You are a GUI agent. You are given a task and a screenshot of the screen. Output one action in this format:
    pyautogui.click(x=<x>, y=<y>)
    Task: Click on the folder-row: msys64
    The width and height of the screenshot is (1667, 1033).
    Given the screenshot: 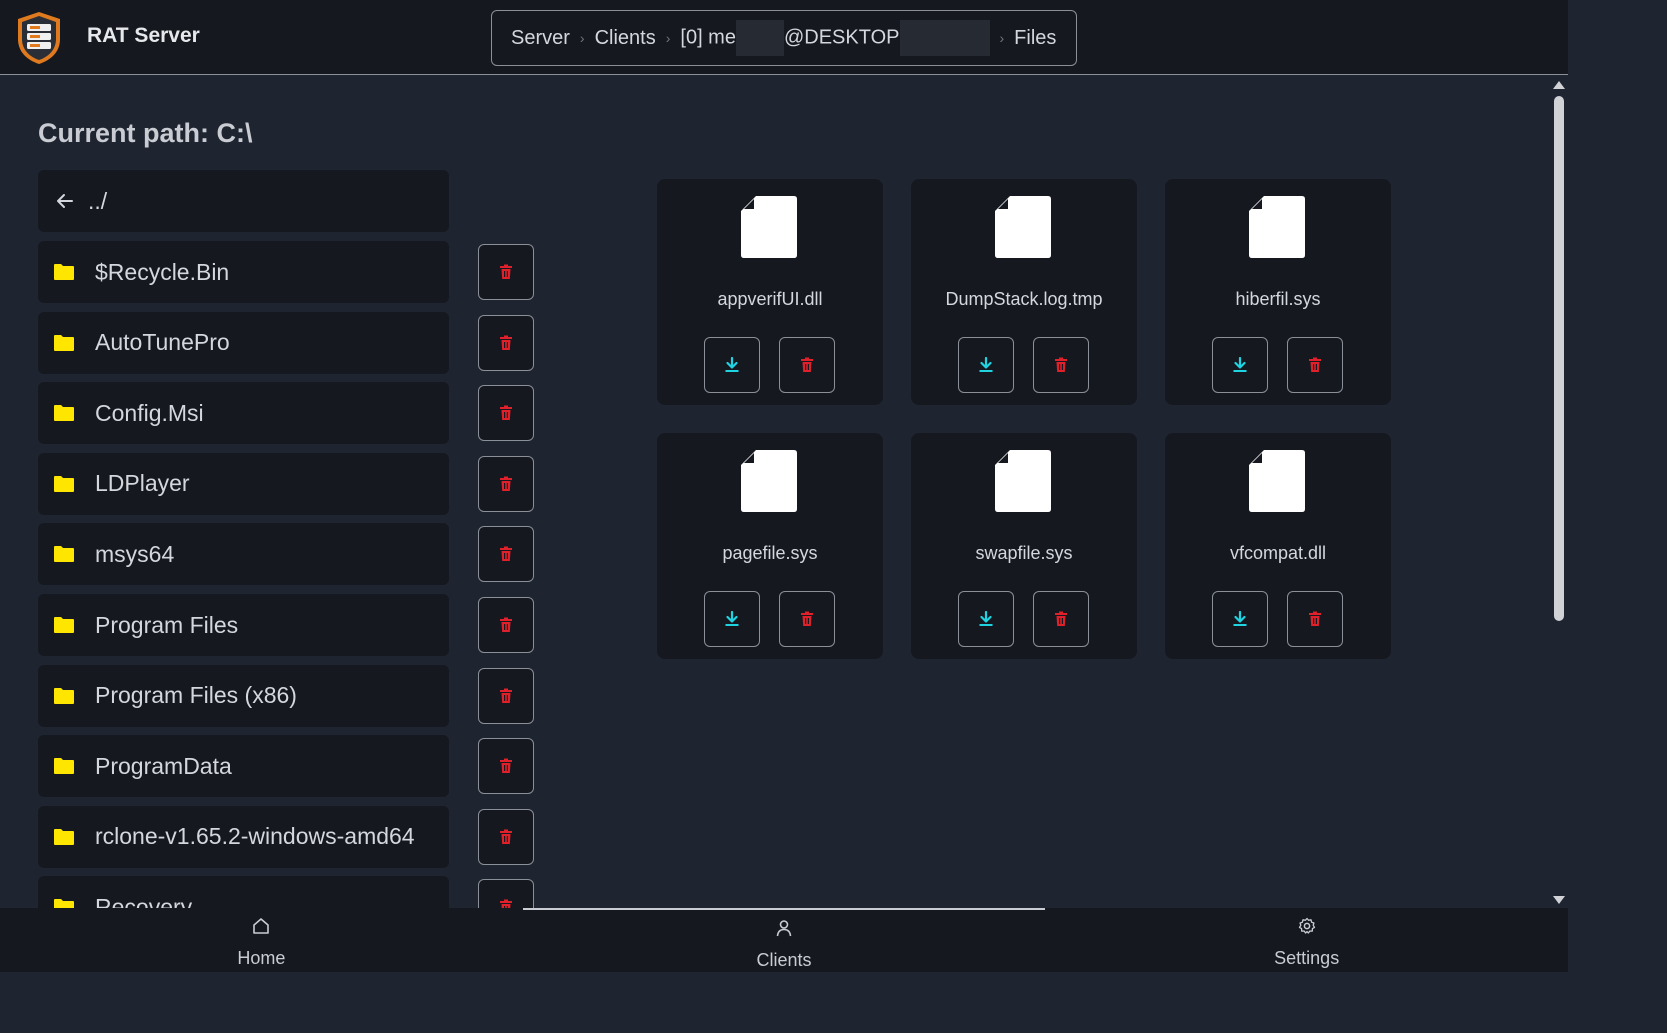 What is the action you would take?
    pyautogui.click(x=243, y=554)
    